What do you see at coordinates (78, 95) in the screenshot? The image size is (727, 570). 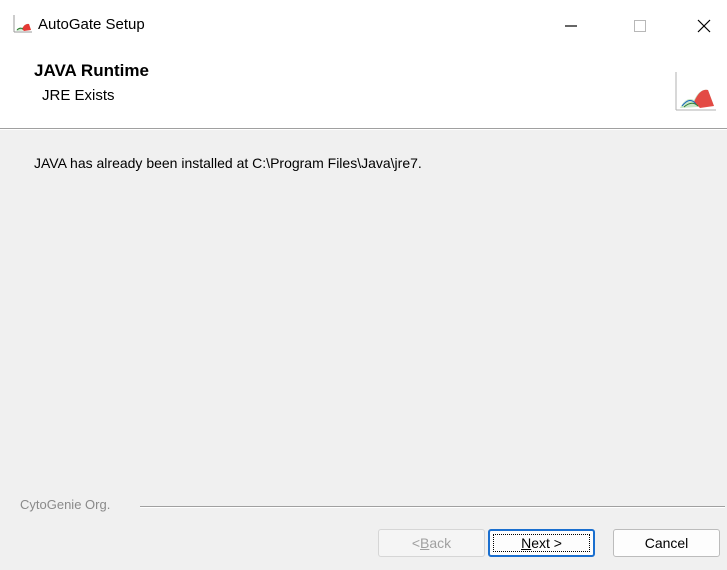 I see `page-subtitle: JRE Exists` at bounding box center [78, 95].